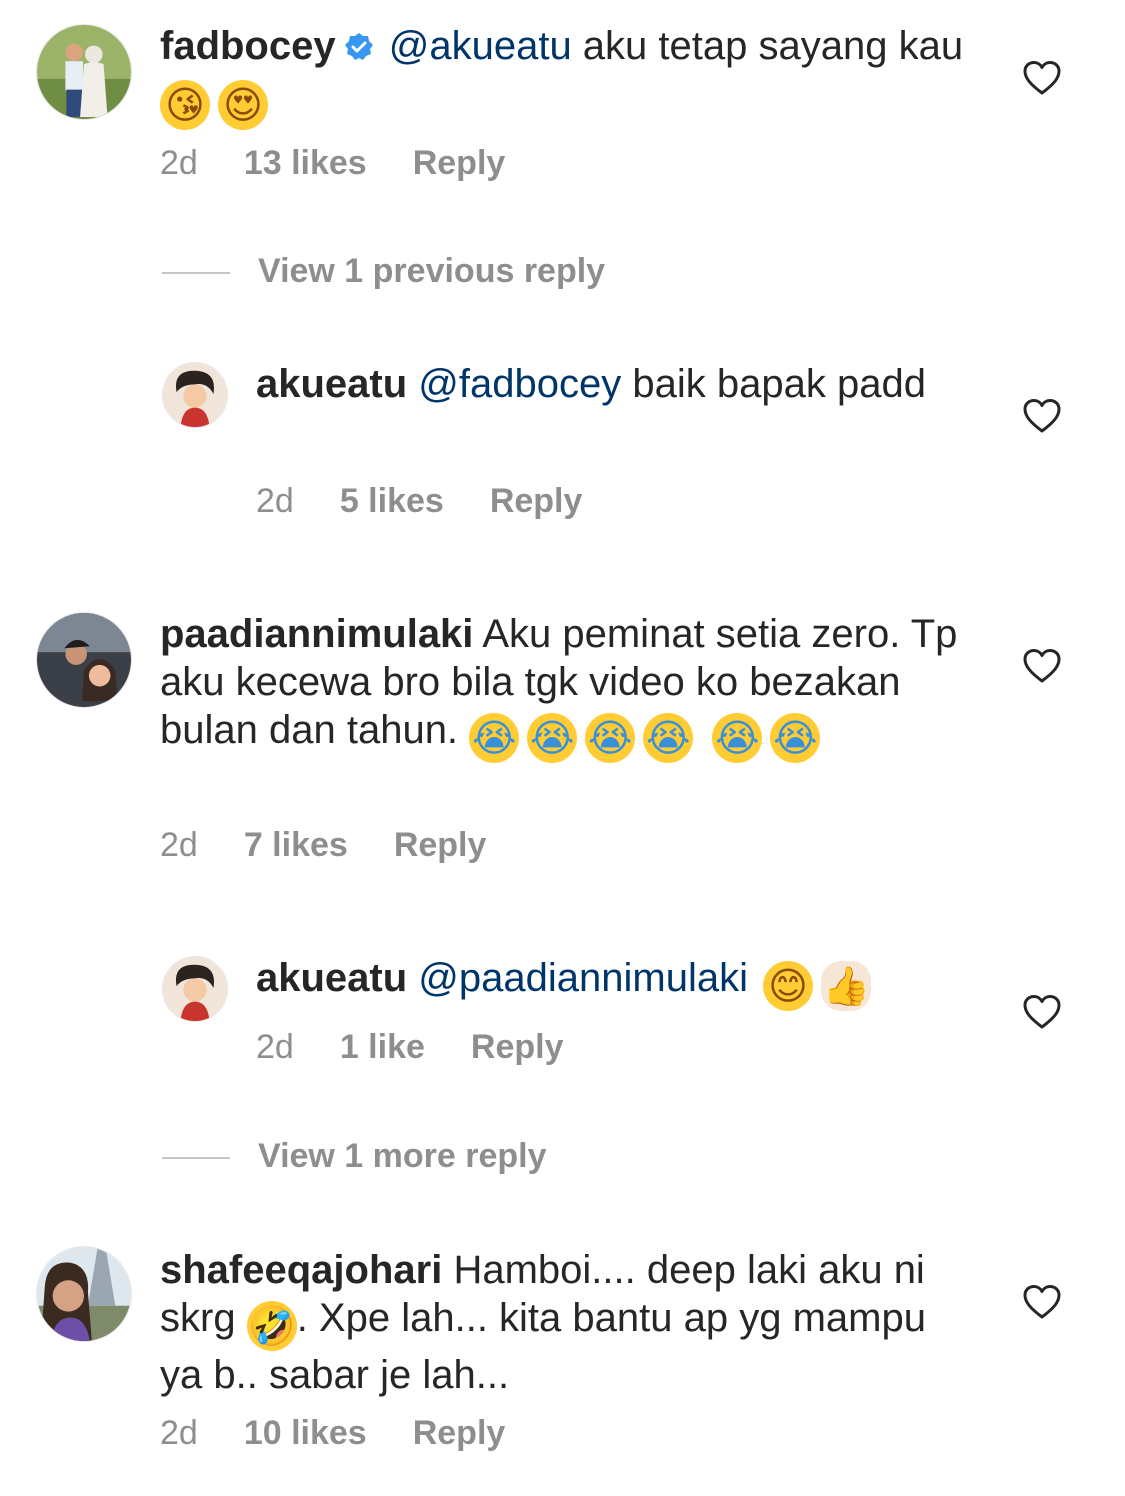 The image size is (1125, 1496). I want to click on view-more-replies-button: View 1 more reply, so click(354, 1157).